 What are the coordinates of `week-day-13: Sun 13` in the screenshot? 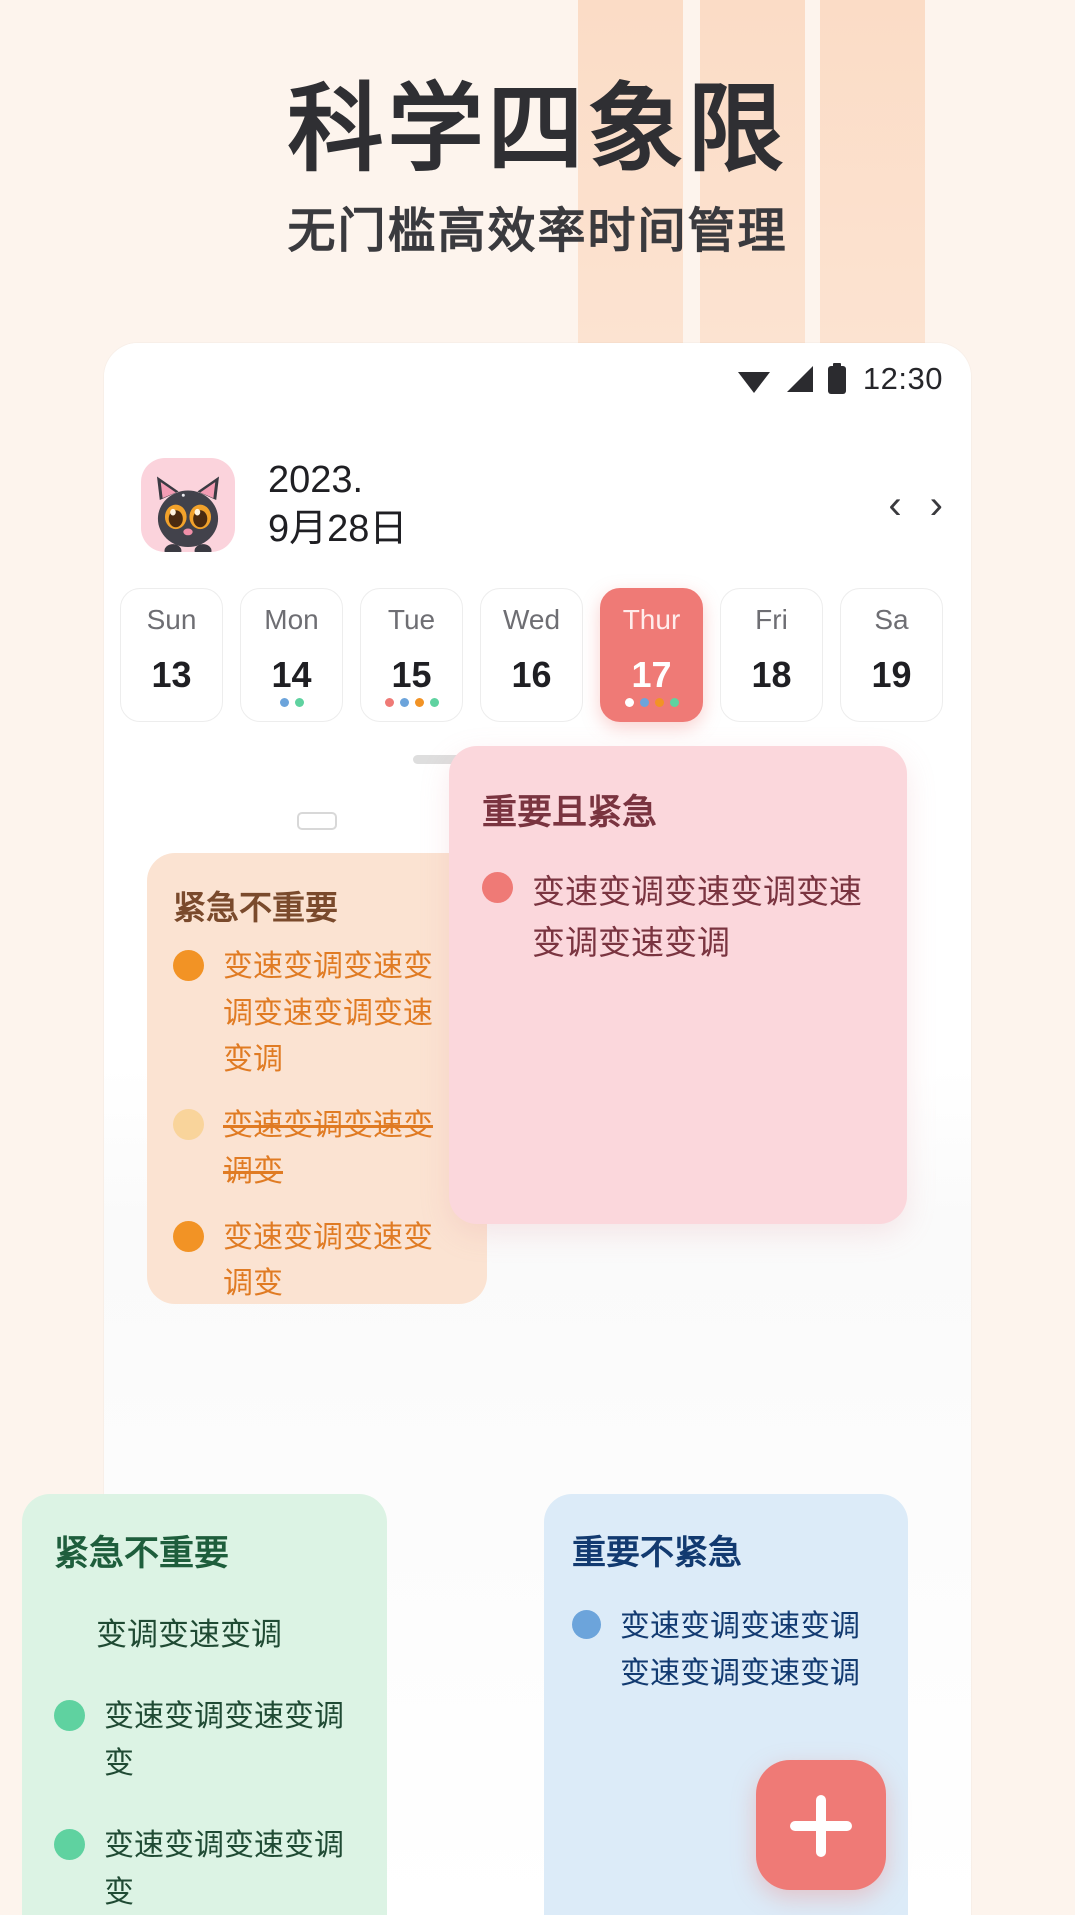 It's located at (171, 655).